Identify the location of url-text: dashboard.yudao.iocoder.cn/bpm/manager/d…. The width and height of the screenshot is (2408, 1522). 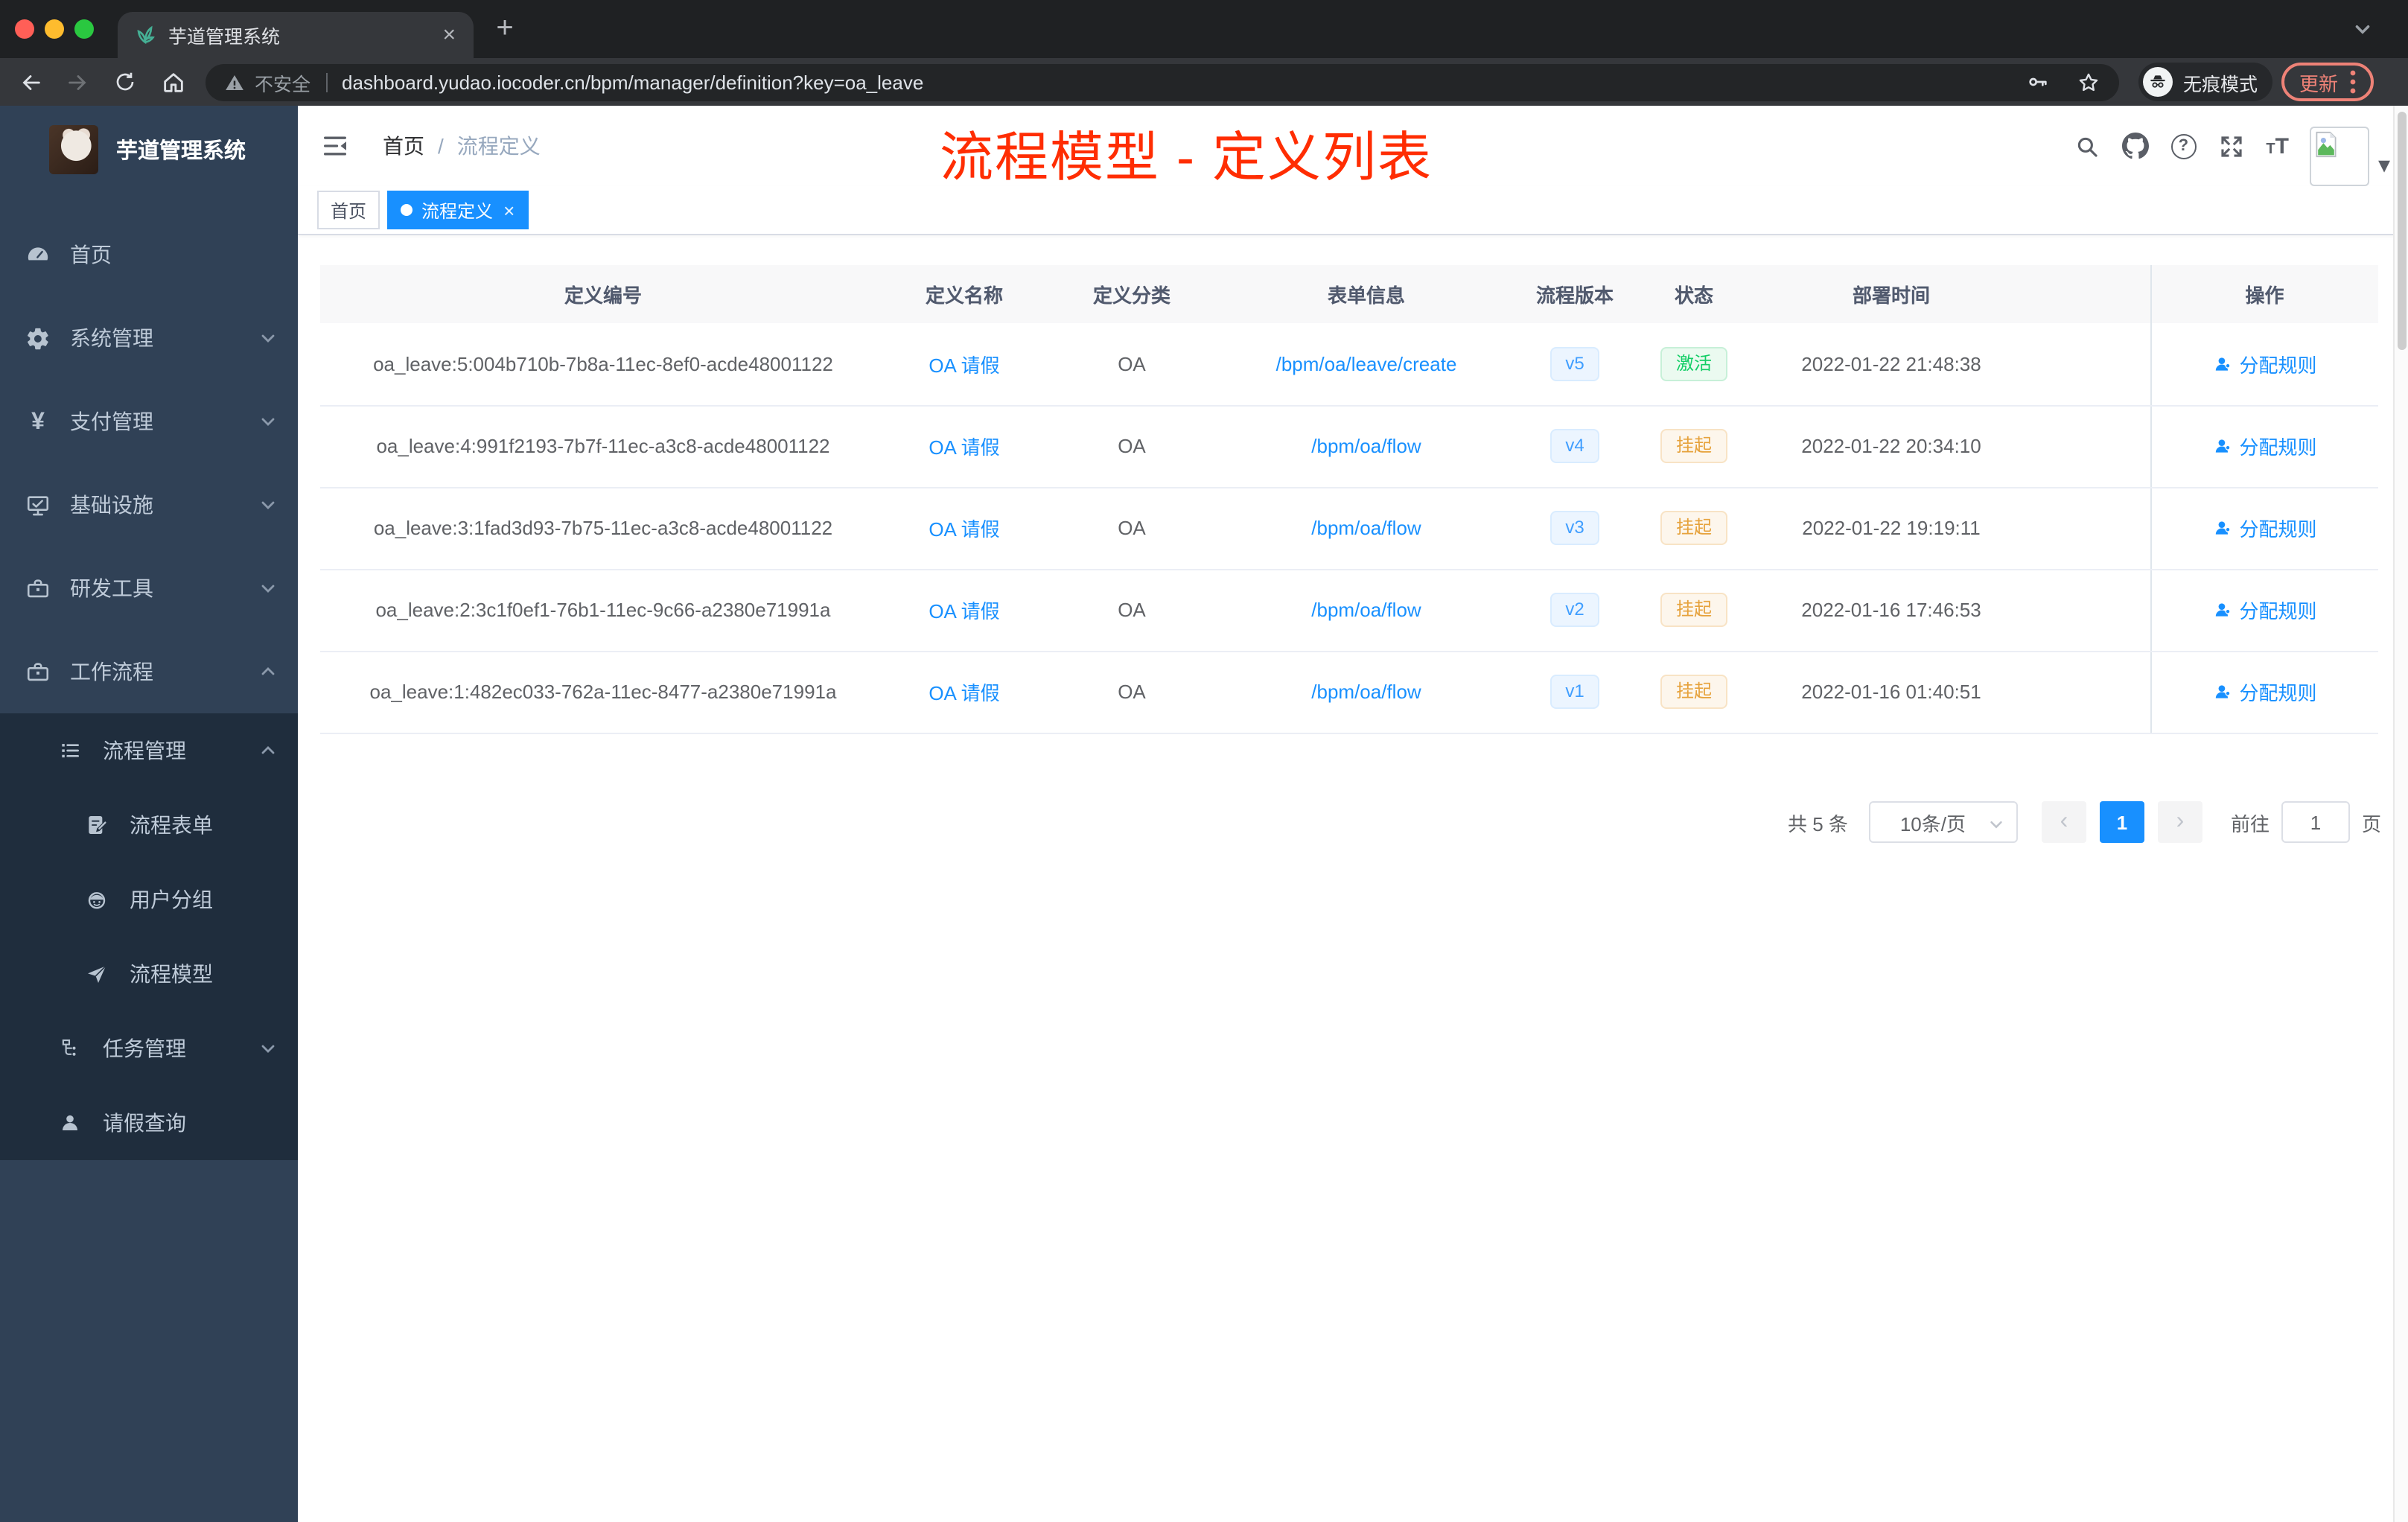
(632, 82).